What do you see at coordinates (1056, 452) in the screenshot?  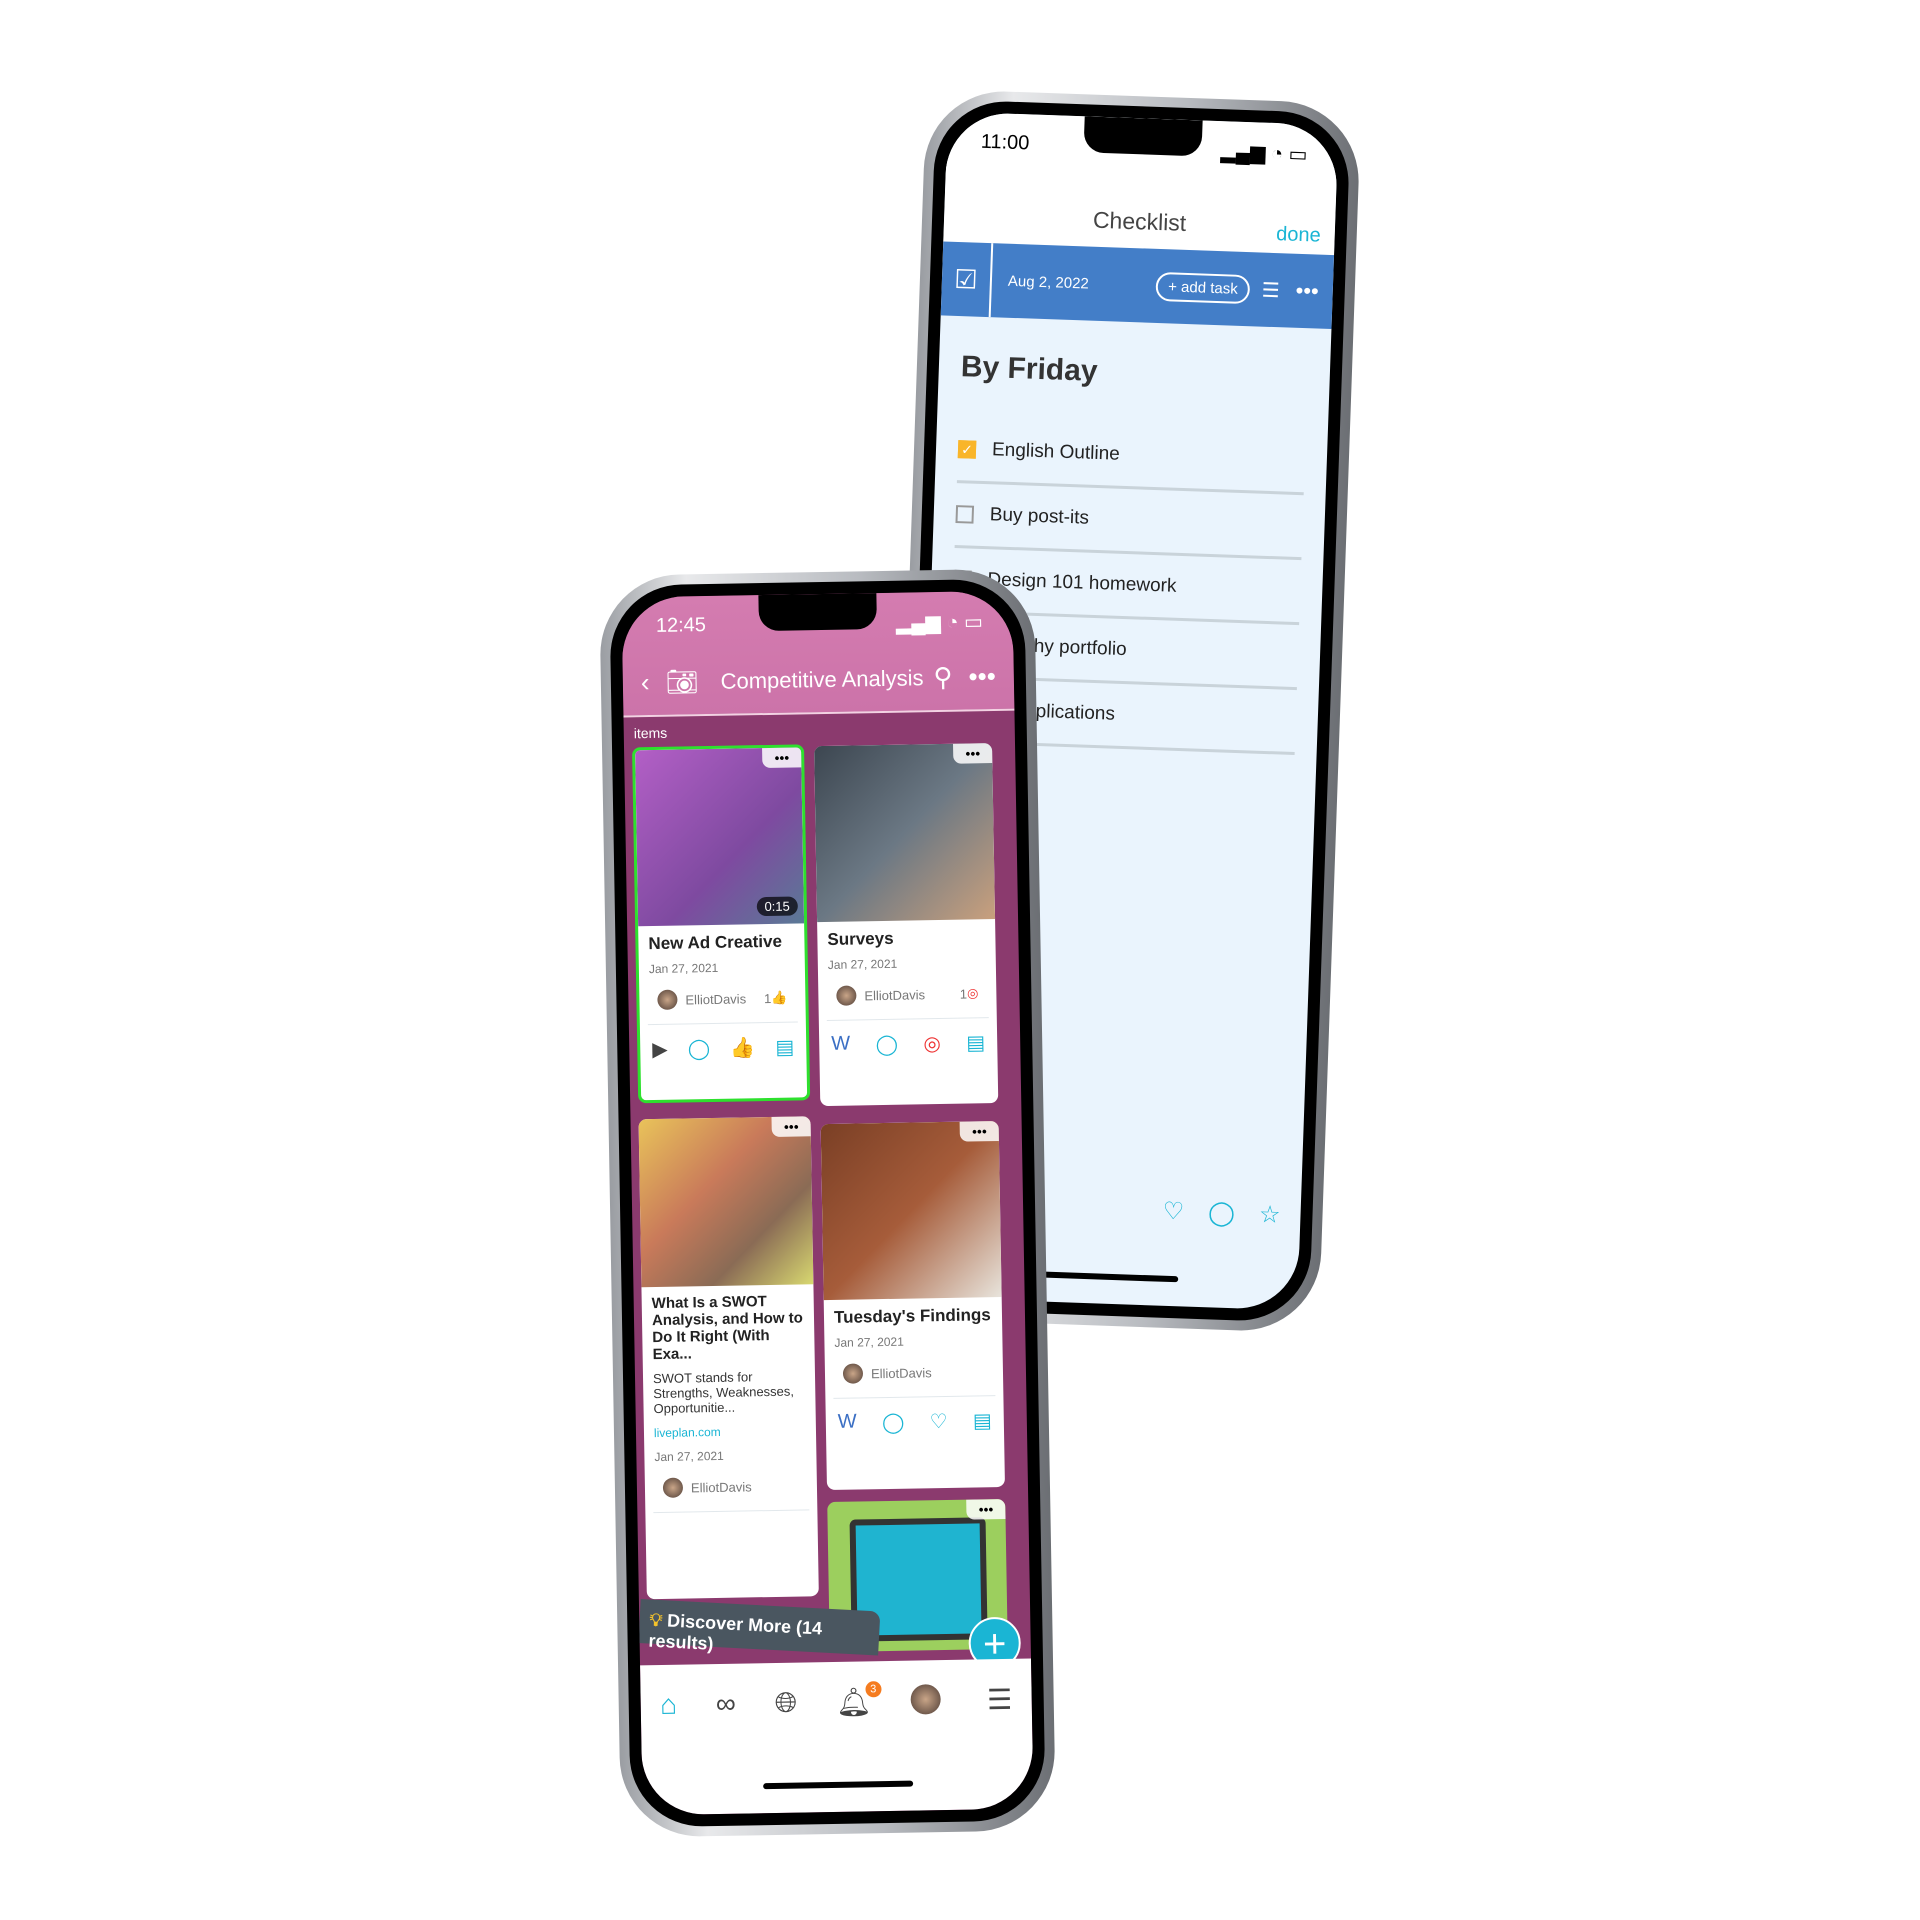 I see `item-label: English Outline` at bounding box center [1056, 452].